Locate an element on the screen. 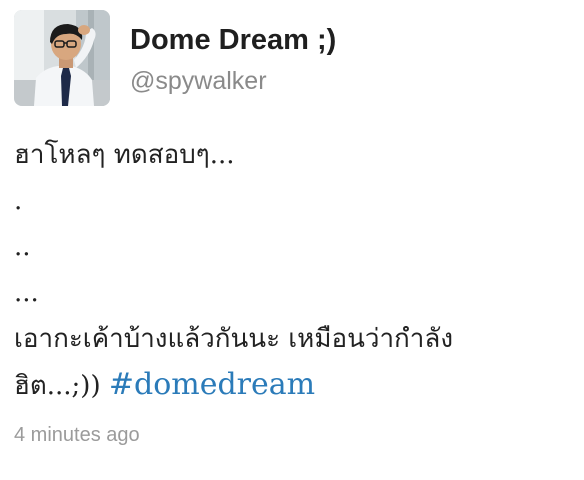  author-handle: @spywalker is located at coordinates (198, 81).